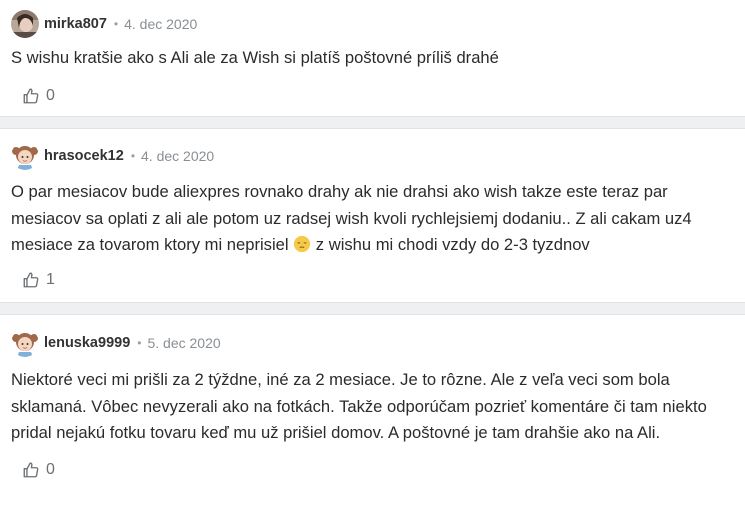 The width and height of the screenshot is (745, 524). I want to click on comment-text-part: z wishu mi chodi vzdy do 2-3 tyzdnov, so click(450, 244).